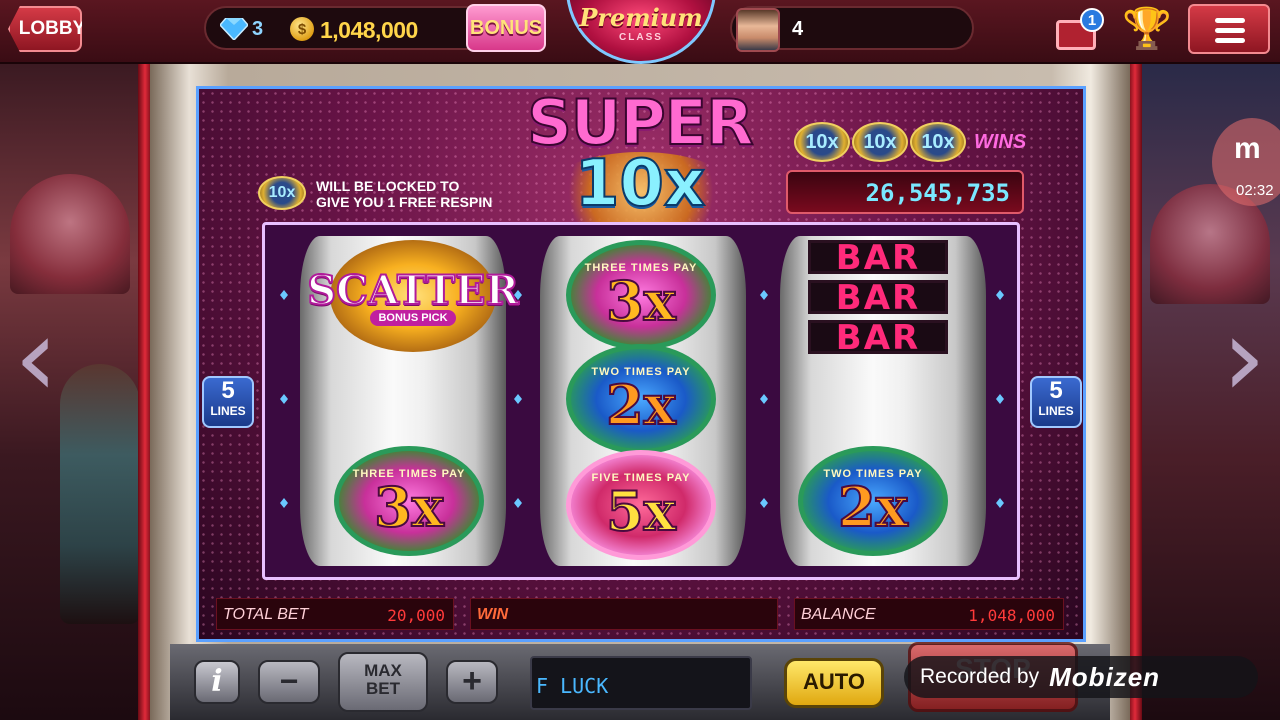 This screenshot has height=720, width=1280. Describe the element at coordinates (852, 29) in the screenshot. I see `player-panel: 4` at that location.